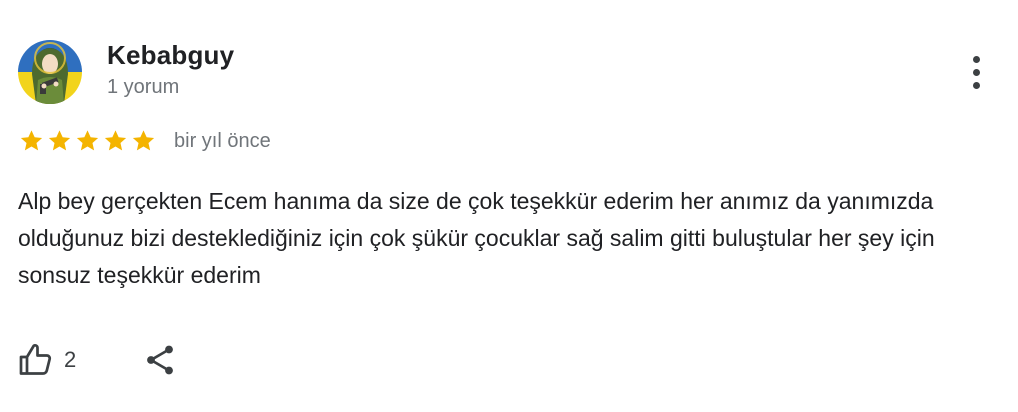 This screenshot has height=412, width=1018. I want to click on review-date: bir yıl önce, so click(222, 140).